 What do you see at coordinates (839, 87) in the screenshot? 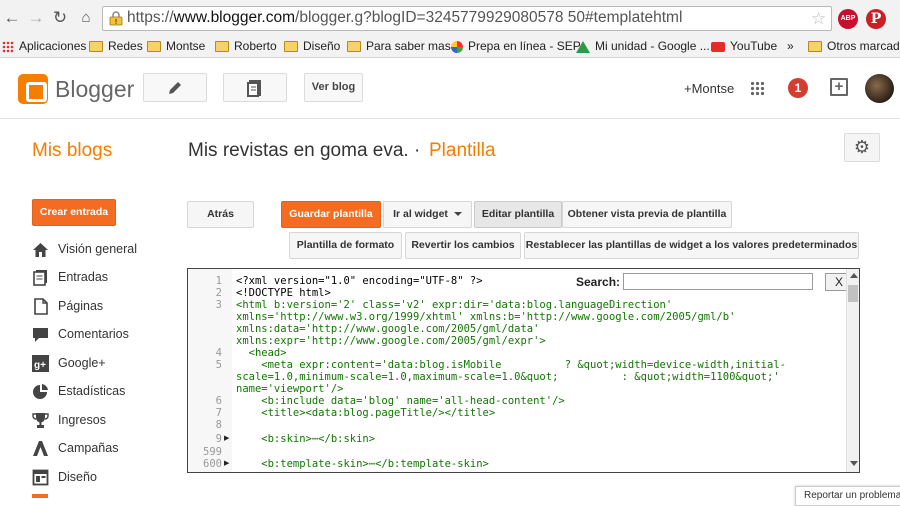
I see `share-plus-icon: +` at bounding box center [839, 87].